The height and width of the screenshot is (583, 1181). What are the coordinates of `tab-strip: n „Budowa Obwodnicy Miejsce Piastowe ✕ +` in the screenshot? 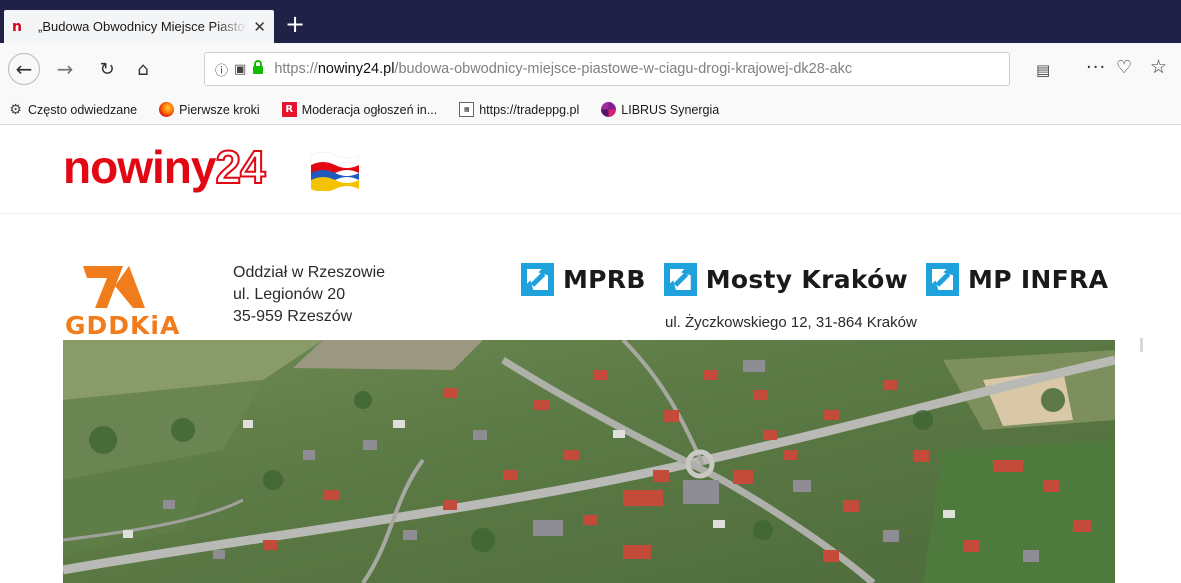 It's located at (590, 21).